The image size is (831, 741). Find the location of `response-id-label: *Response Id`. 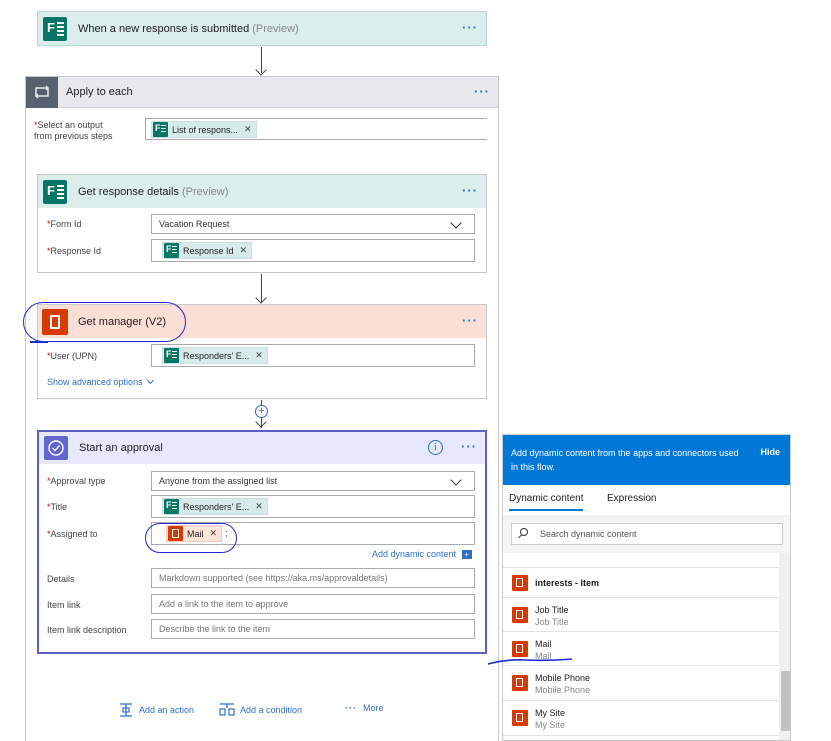

response-id-label: *Response Id is located at coordinates (74, 251).